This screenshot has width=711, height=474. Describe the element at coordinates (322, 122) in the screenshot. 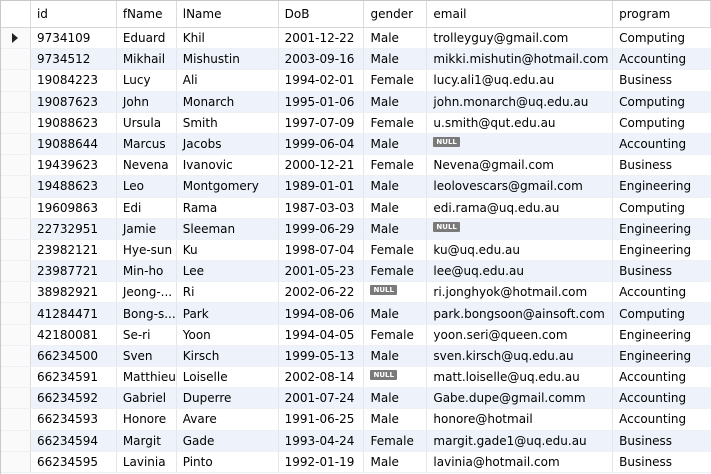

I see `cell-dob: 1997-07-09` at that location.